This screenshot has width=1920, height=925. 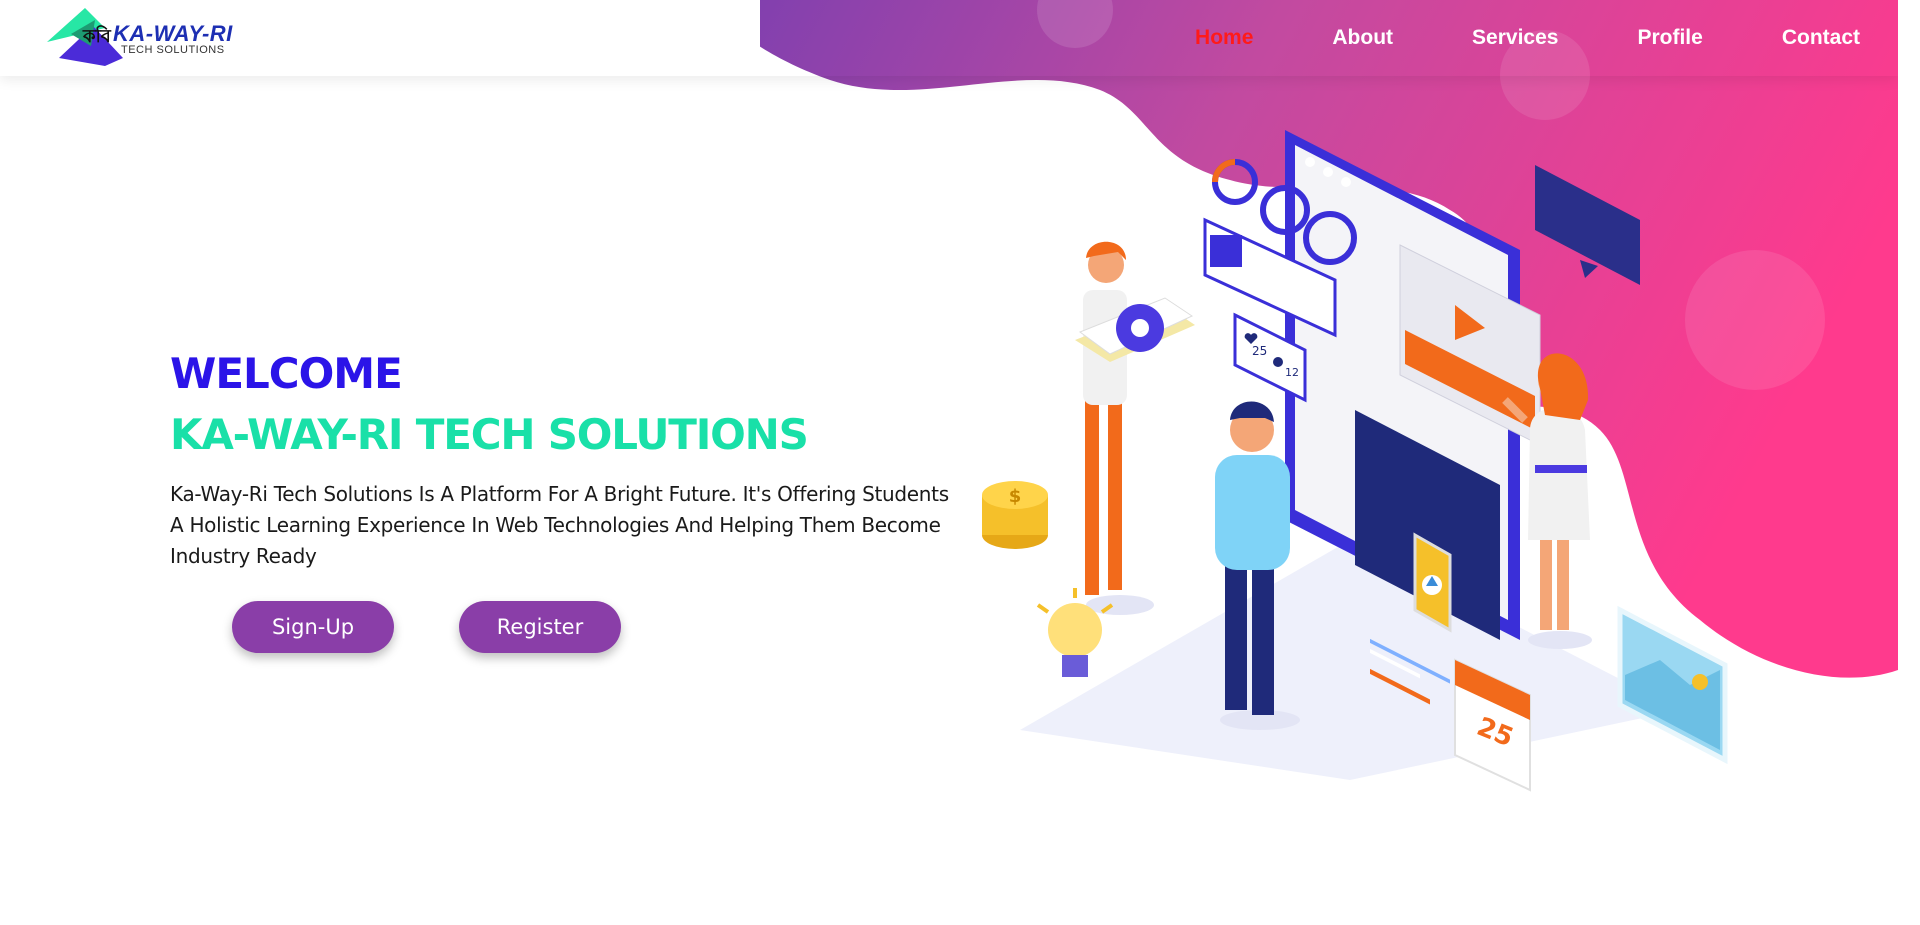 What do you see at coordinates (1278, 362) in the screenshot?
I see `comment-icon` at bounding box center [1278, 362].